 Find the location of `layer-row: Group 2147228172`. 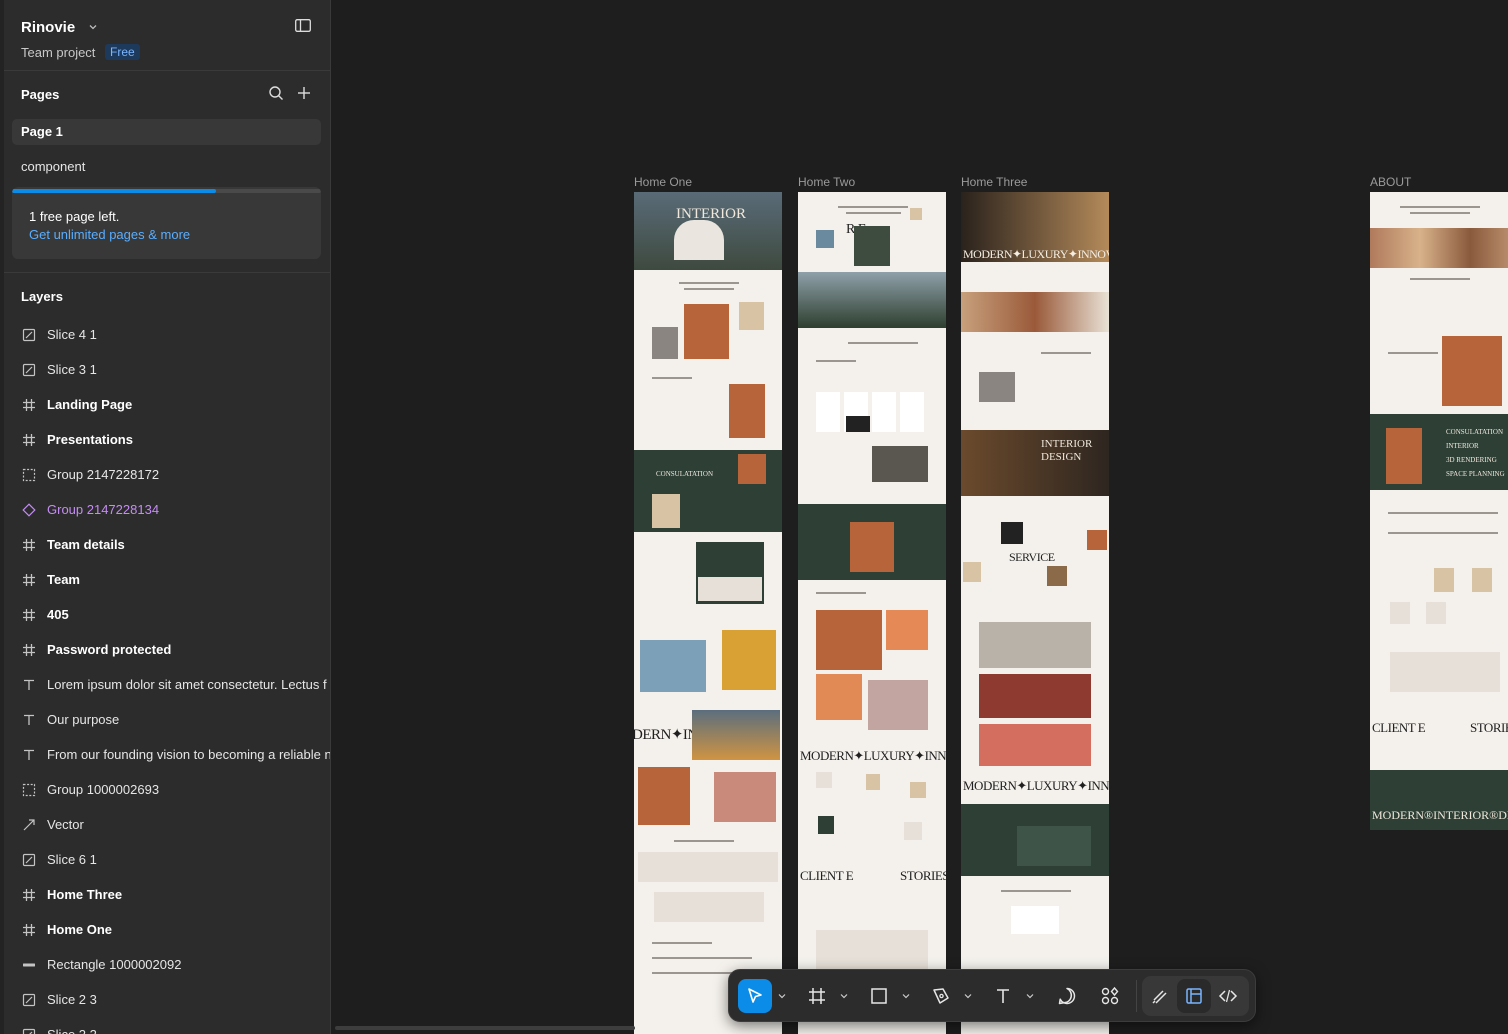

layer-row: Group 2147228172 is located at coordinates (165, 474).